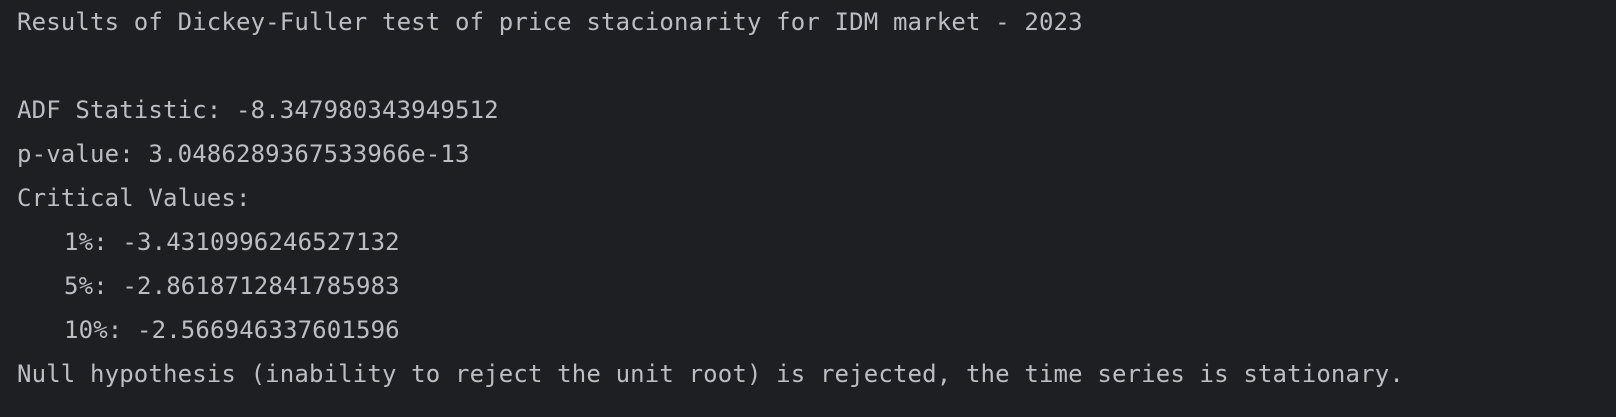 The image size is (1616, 417). Describe the element at coordinates (232, 242) in the screenshot. I see `critical-value-1pct: 1%: -3.4310996246527132` at that location.